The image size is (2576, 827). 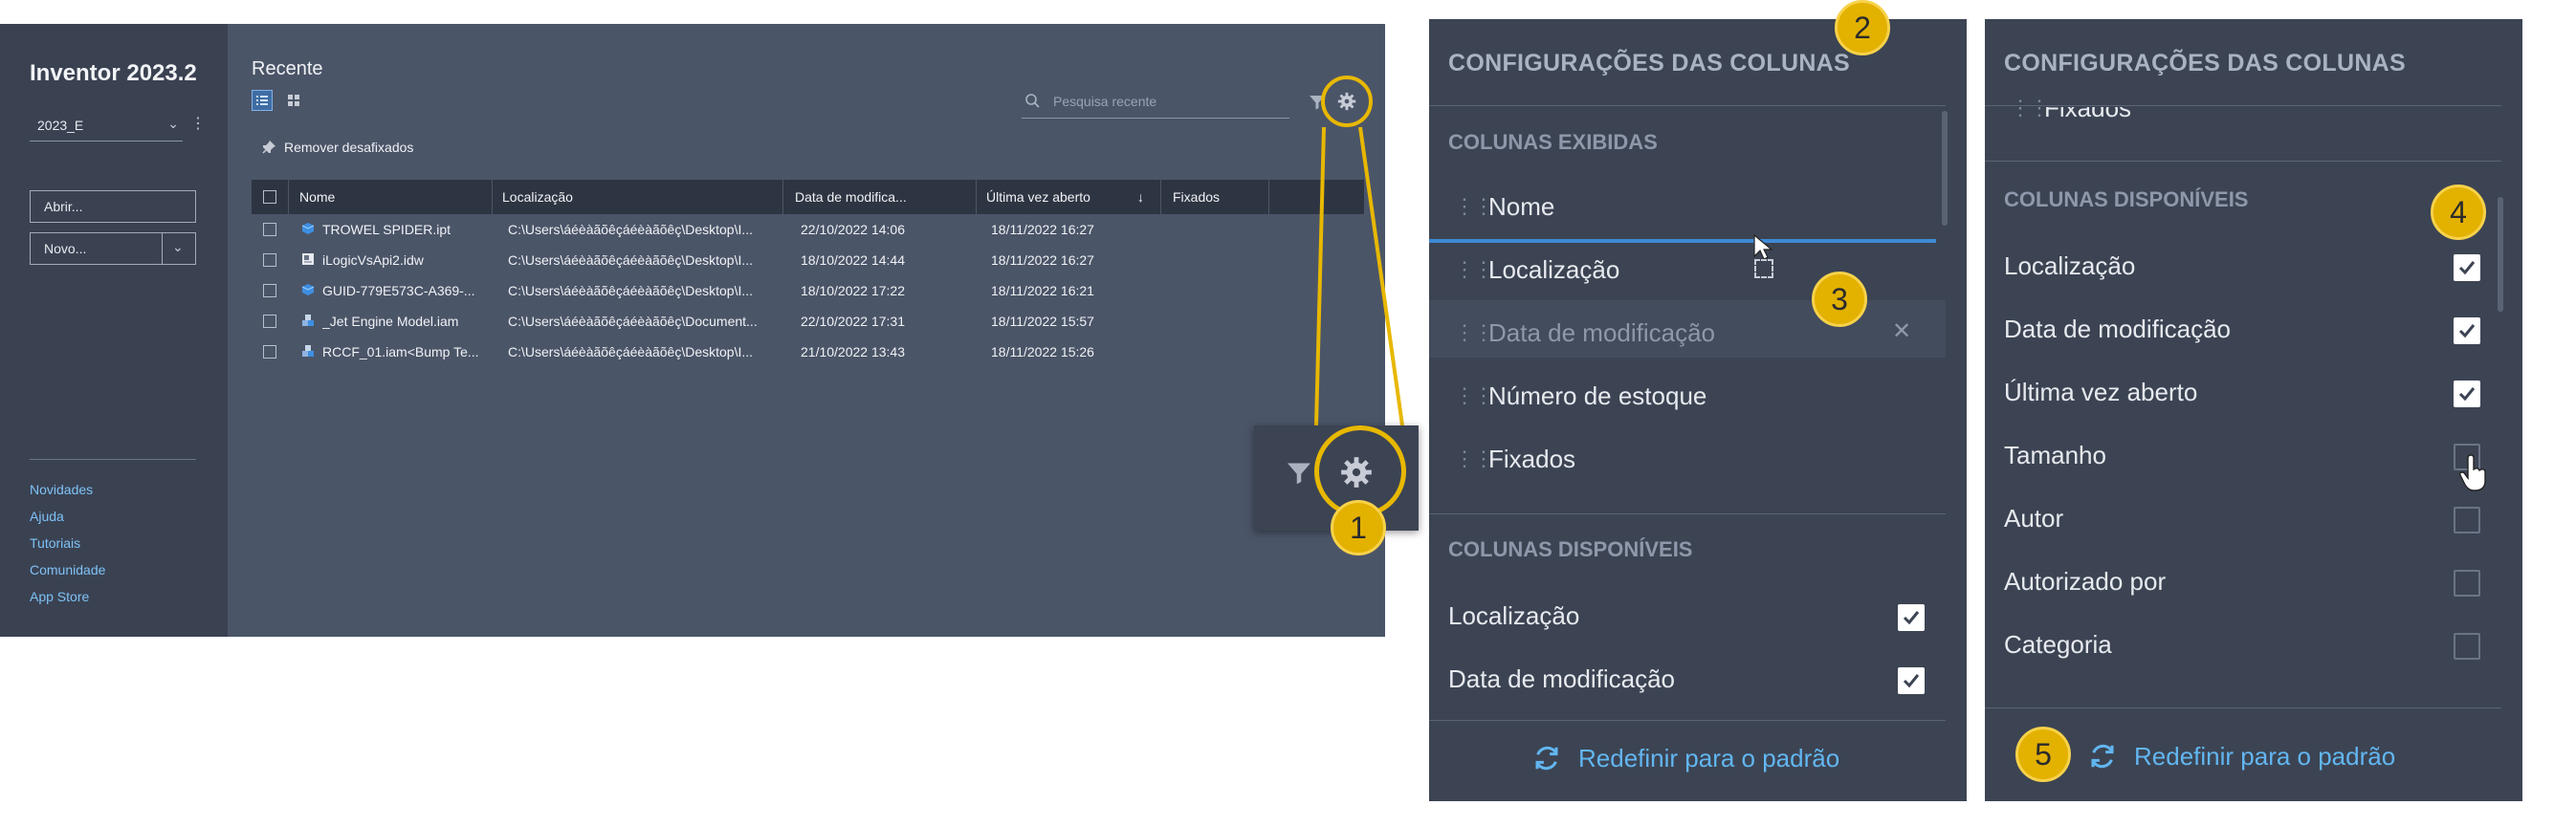 I want to click on available-column-label: Categoria, so click(x=2058, y=644).